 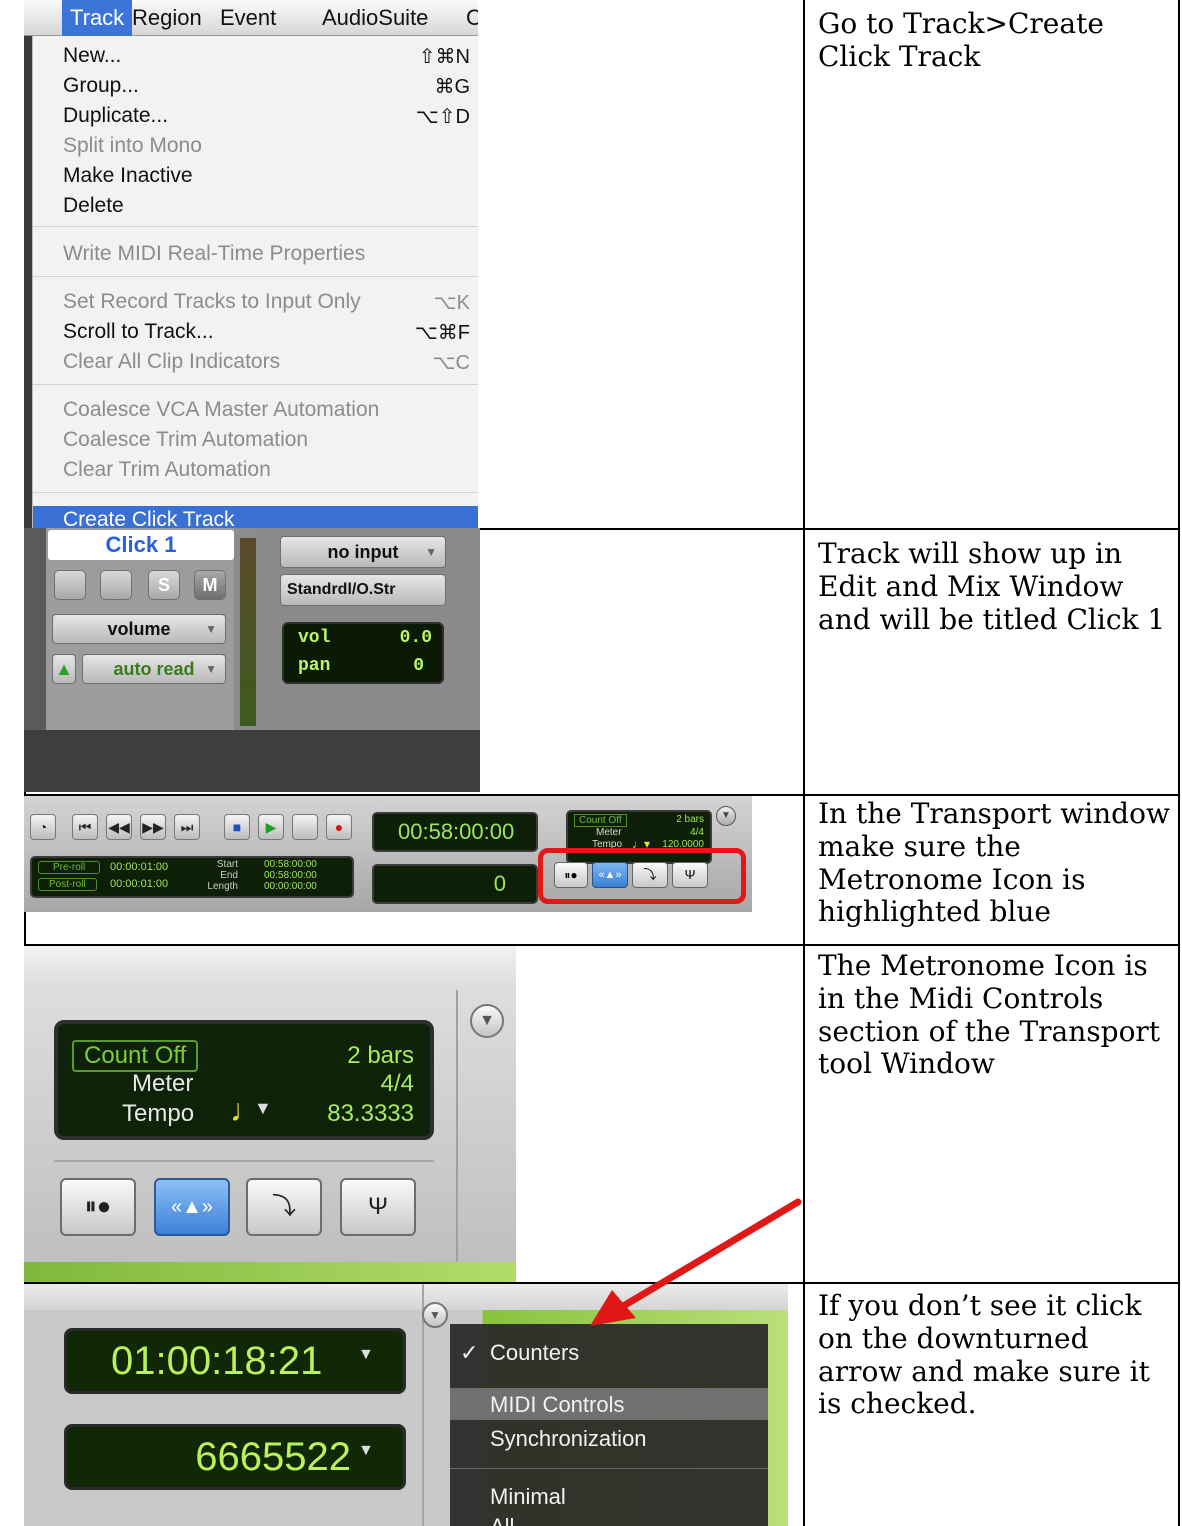 I want to click on window-edge, so click(x=28, y=282).